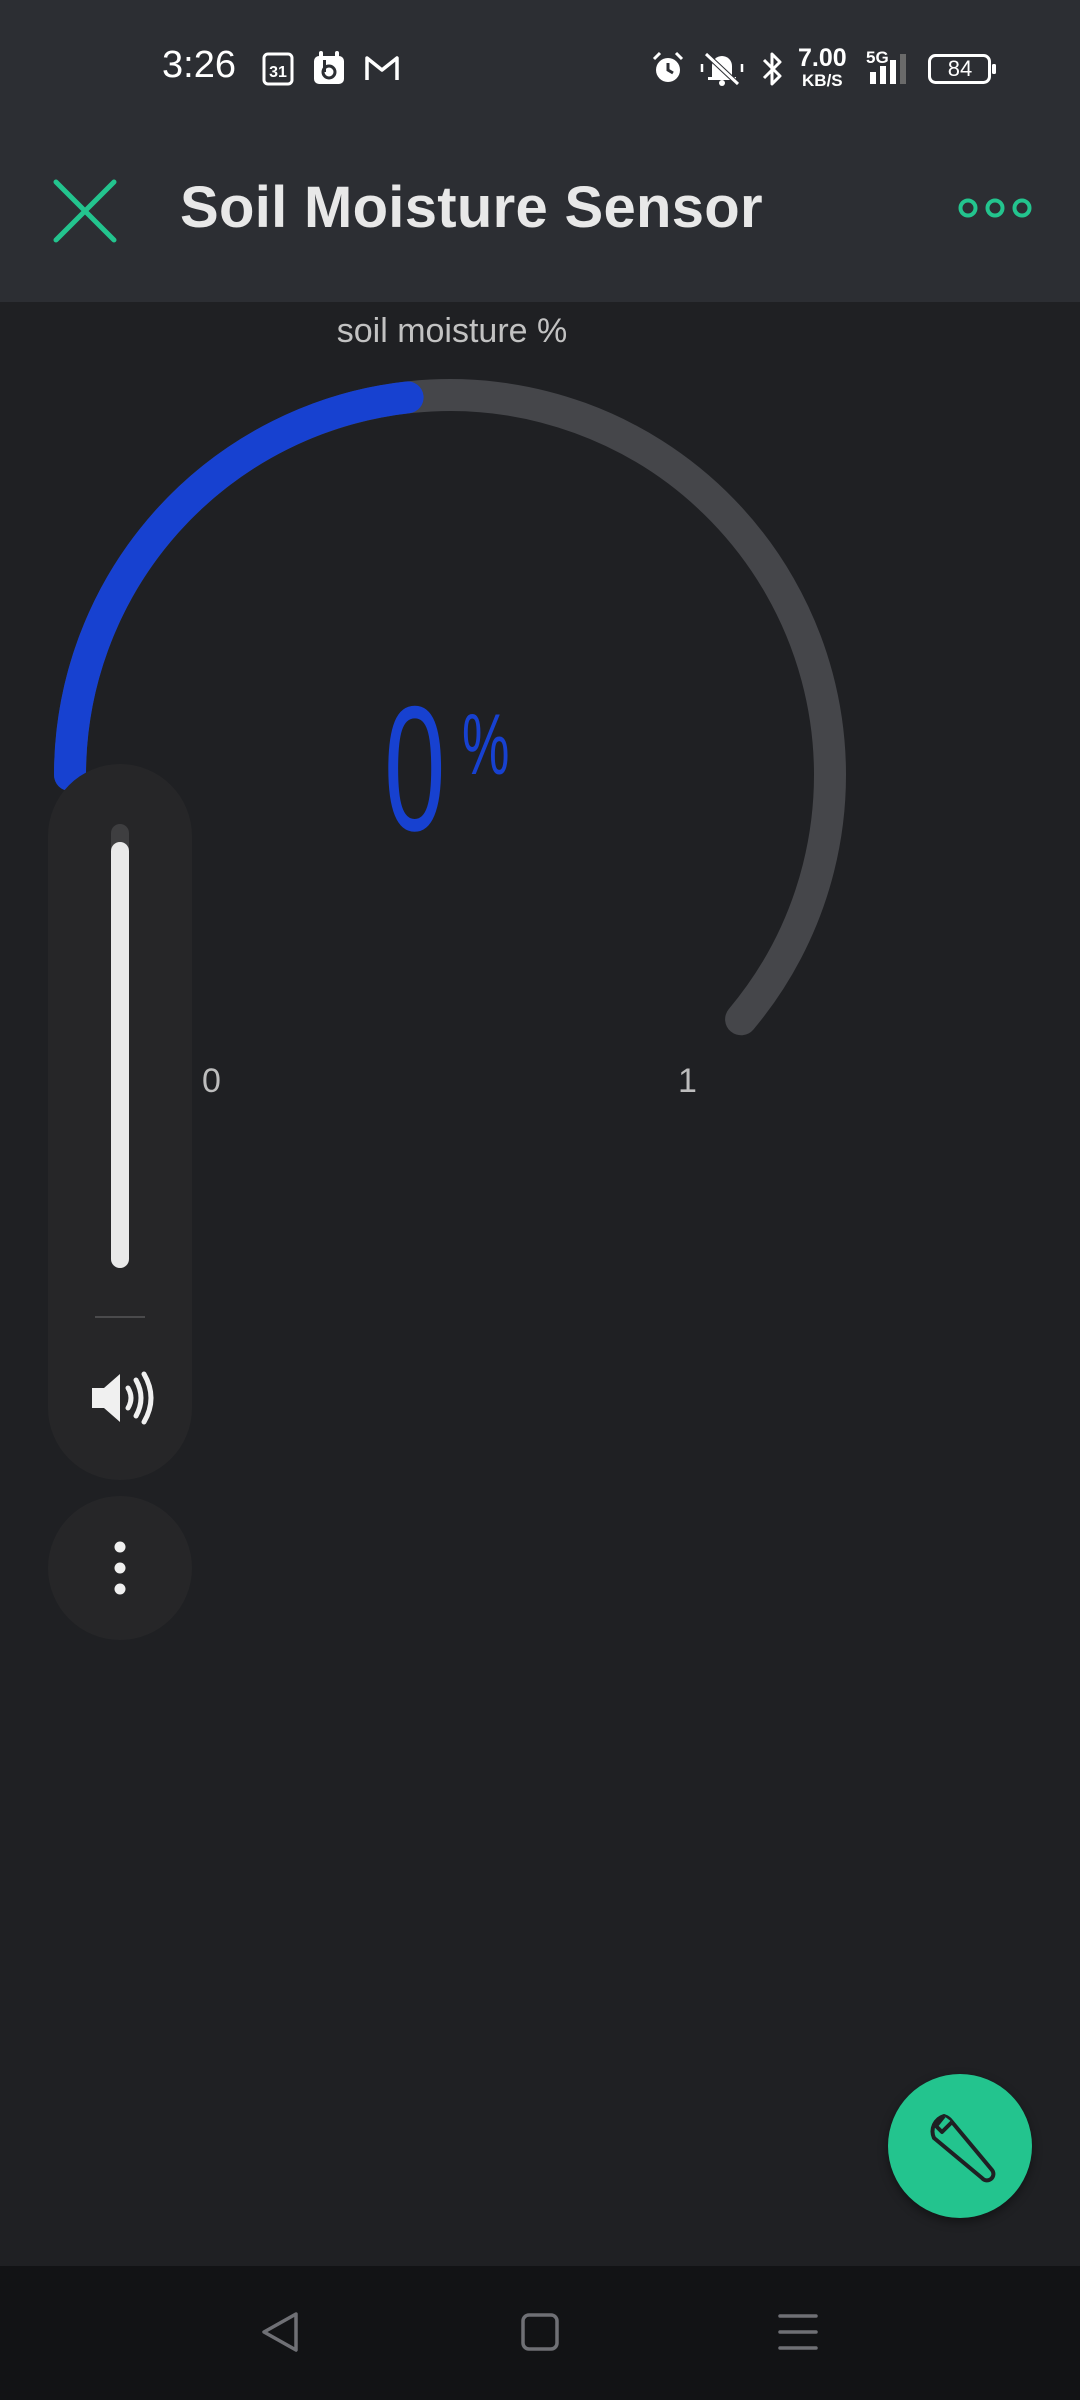  What do you see at coordinates (121, 1398) in the screenshot?
I see `speaker-icon` at bounding box center [121, 1398].